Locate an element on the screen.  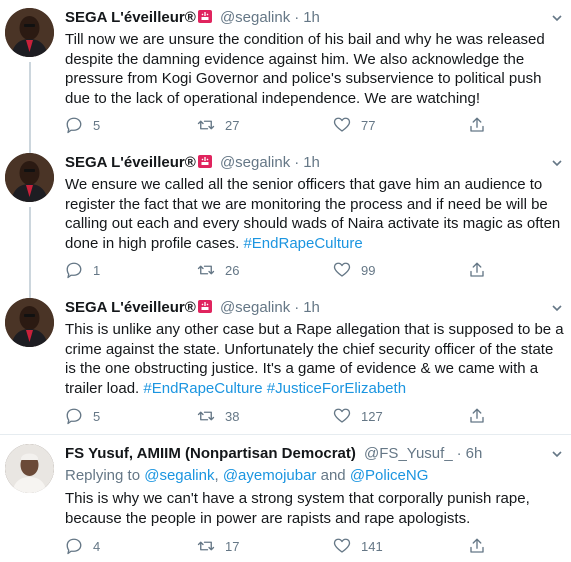
like-button: 141 is located at coordinates (358, 546).